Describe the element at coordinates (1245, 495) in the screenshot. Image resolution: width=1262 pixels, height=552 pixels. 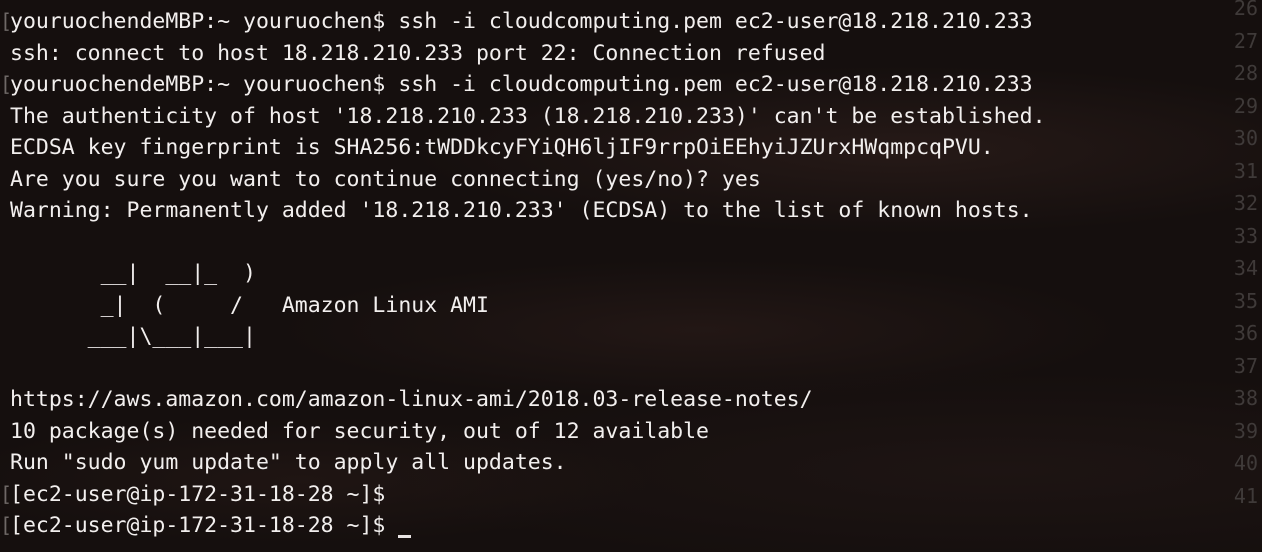
I see `line-number: 41` at that location.